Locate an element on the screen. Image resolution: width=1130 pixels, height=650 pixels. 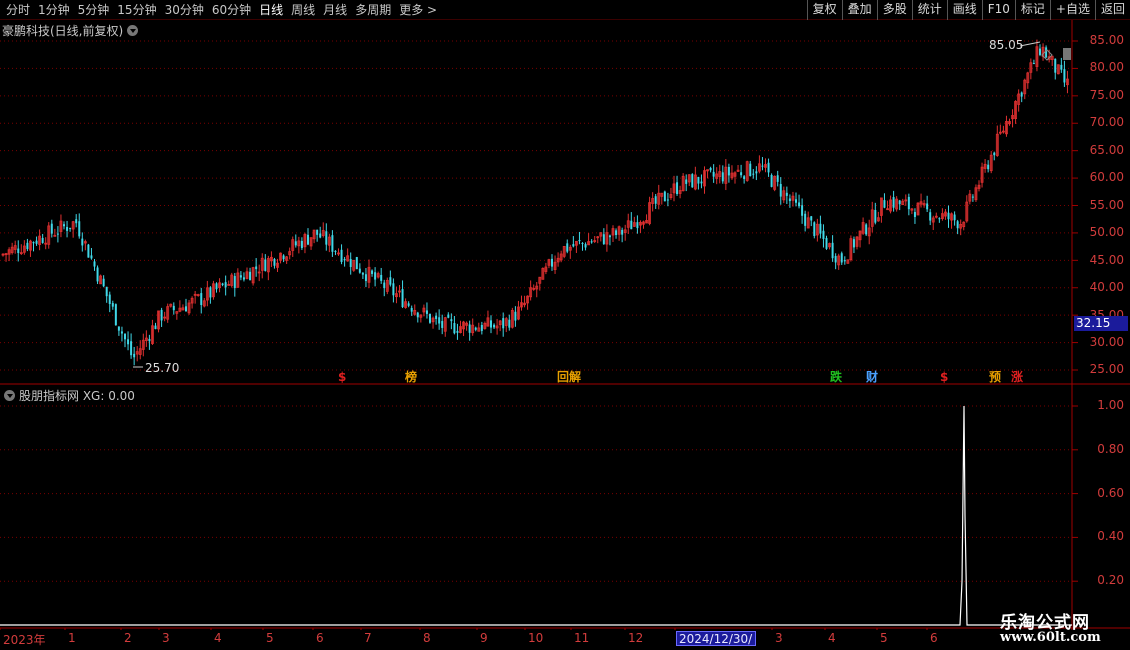
cursor-date-box: 2024/12/30/一 is located at coordinates (716, 640).